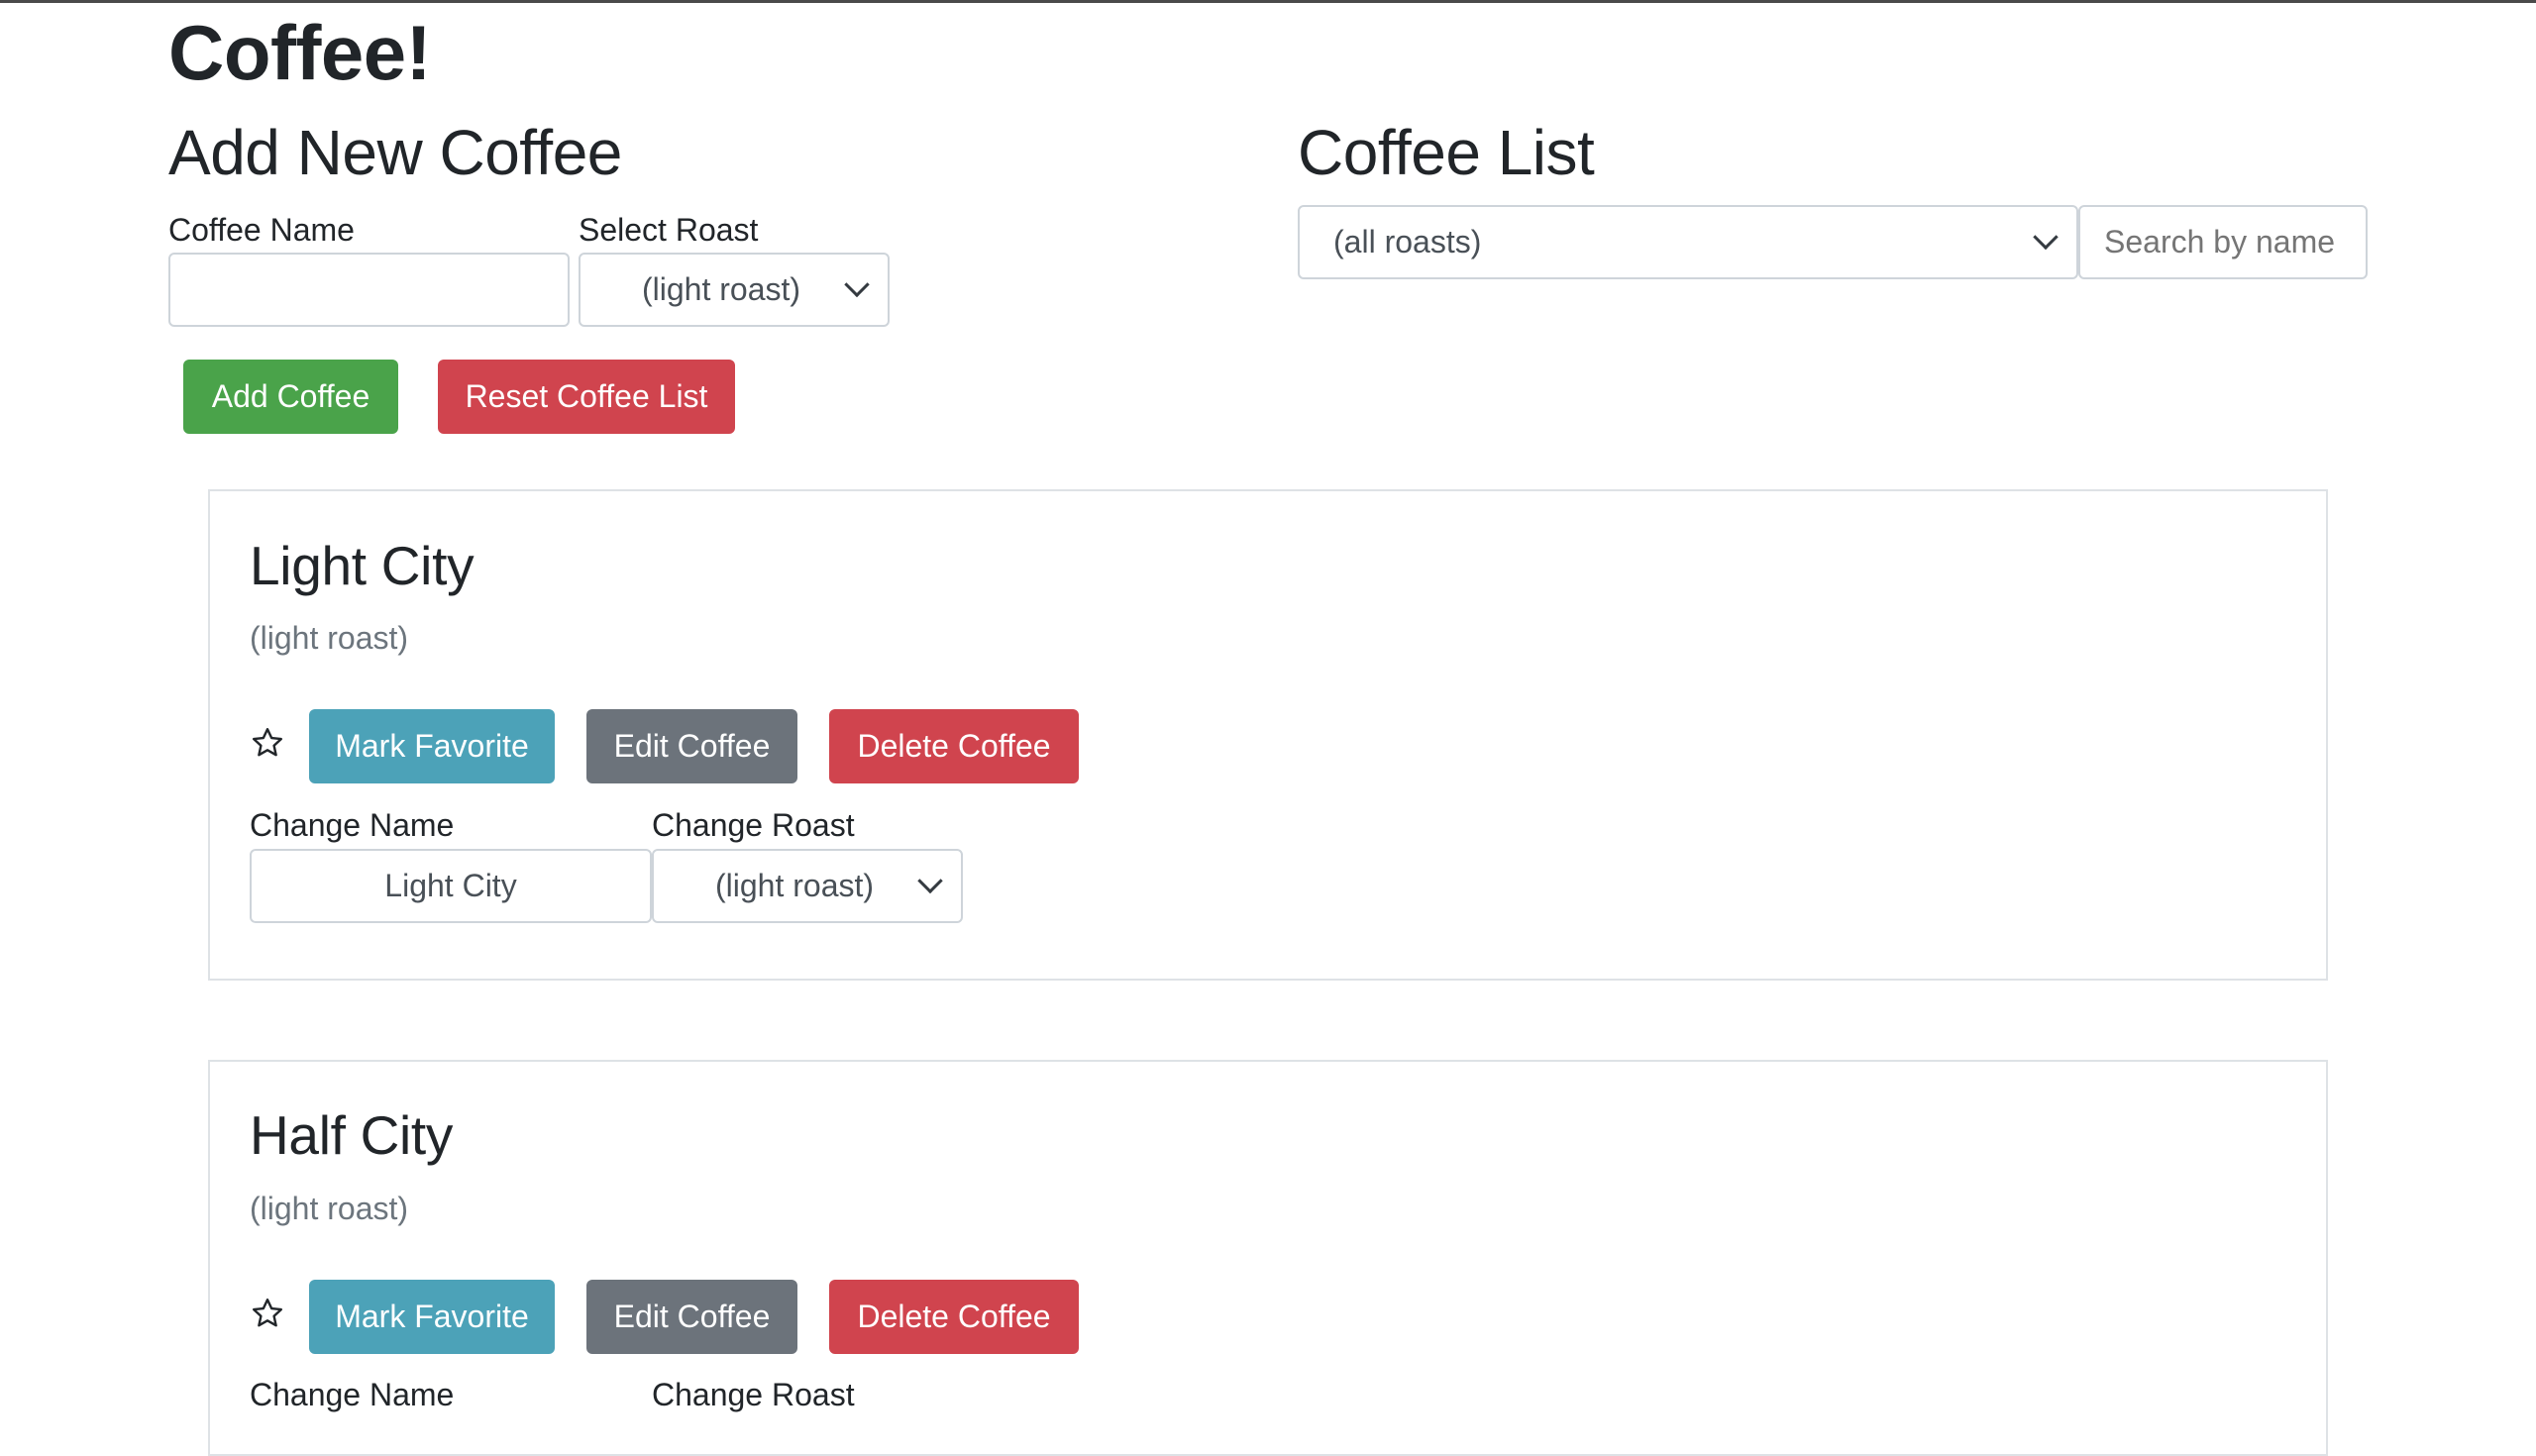 This screenshot has width=2536, height=1456. Describe the element at coordinates (352, 1135) in the screenshot. I see `coffee-name: Half City` at that location.